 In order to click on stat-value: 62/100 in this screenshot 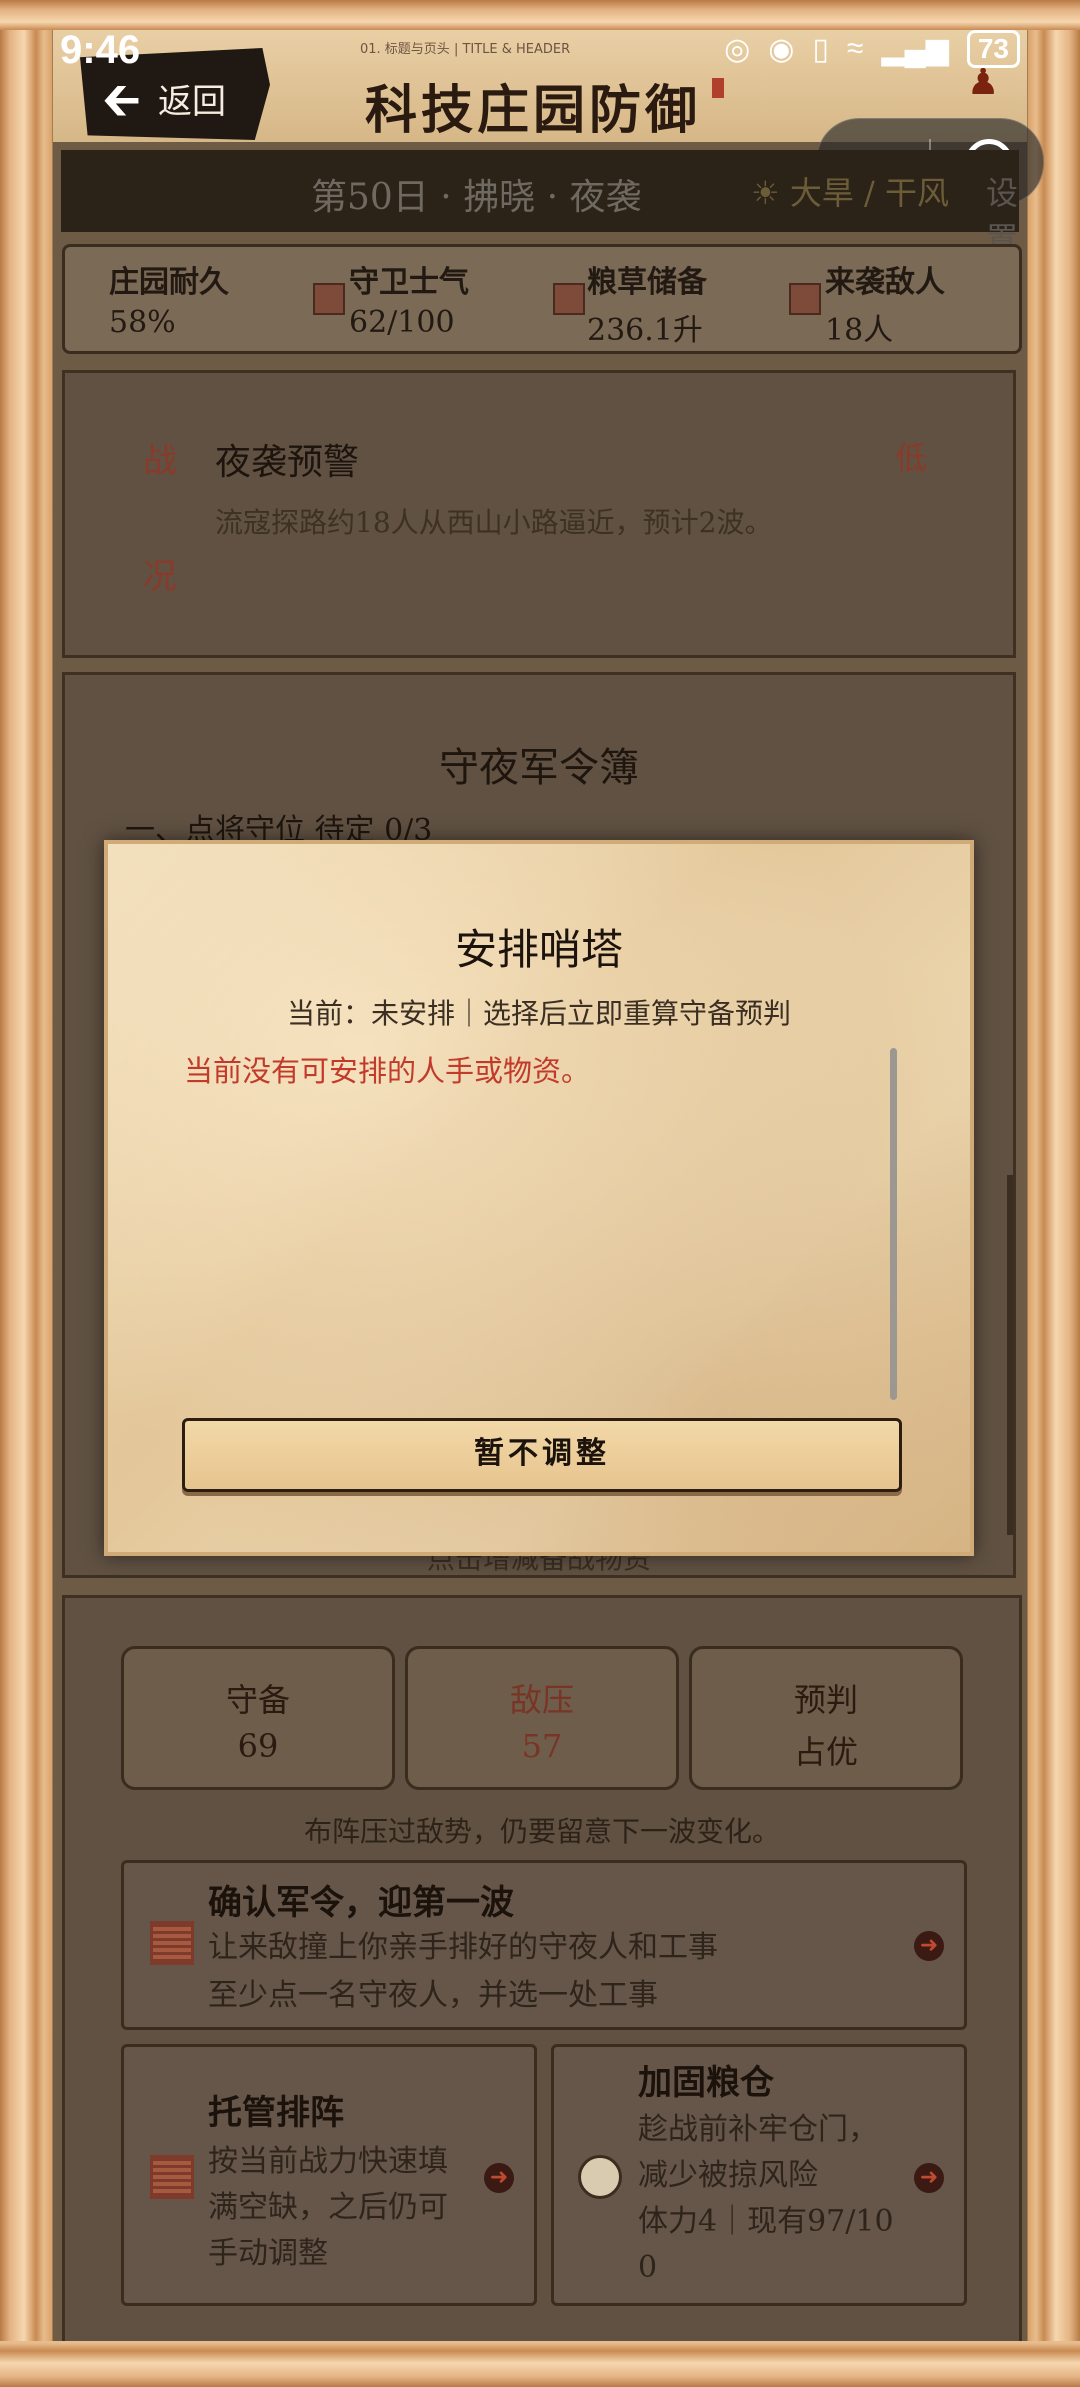, I will do `click(402, 322)`.